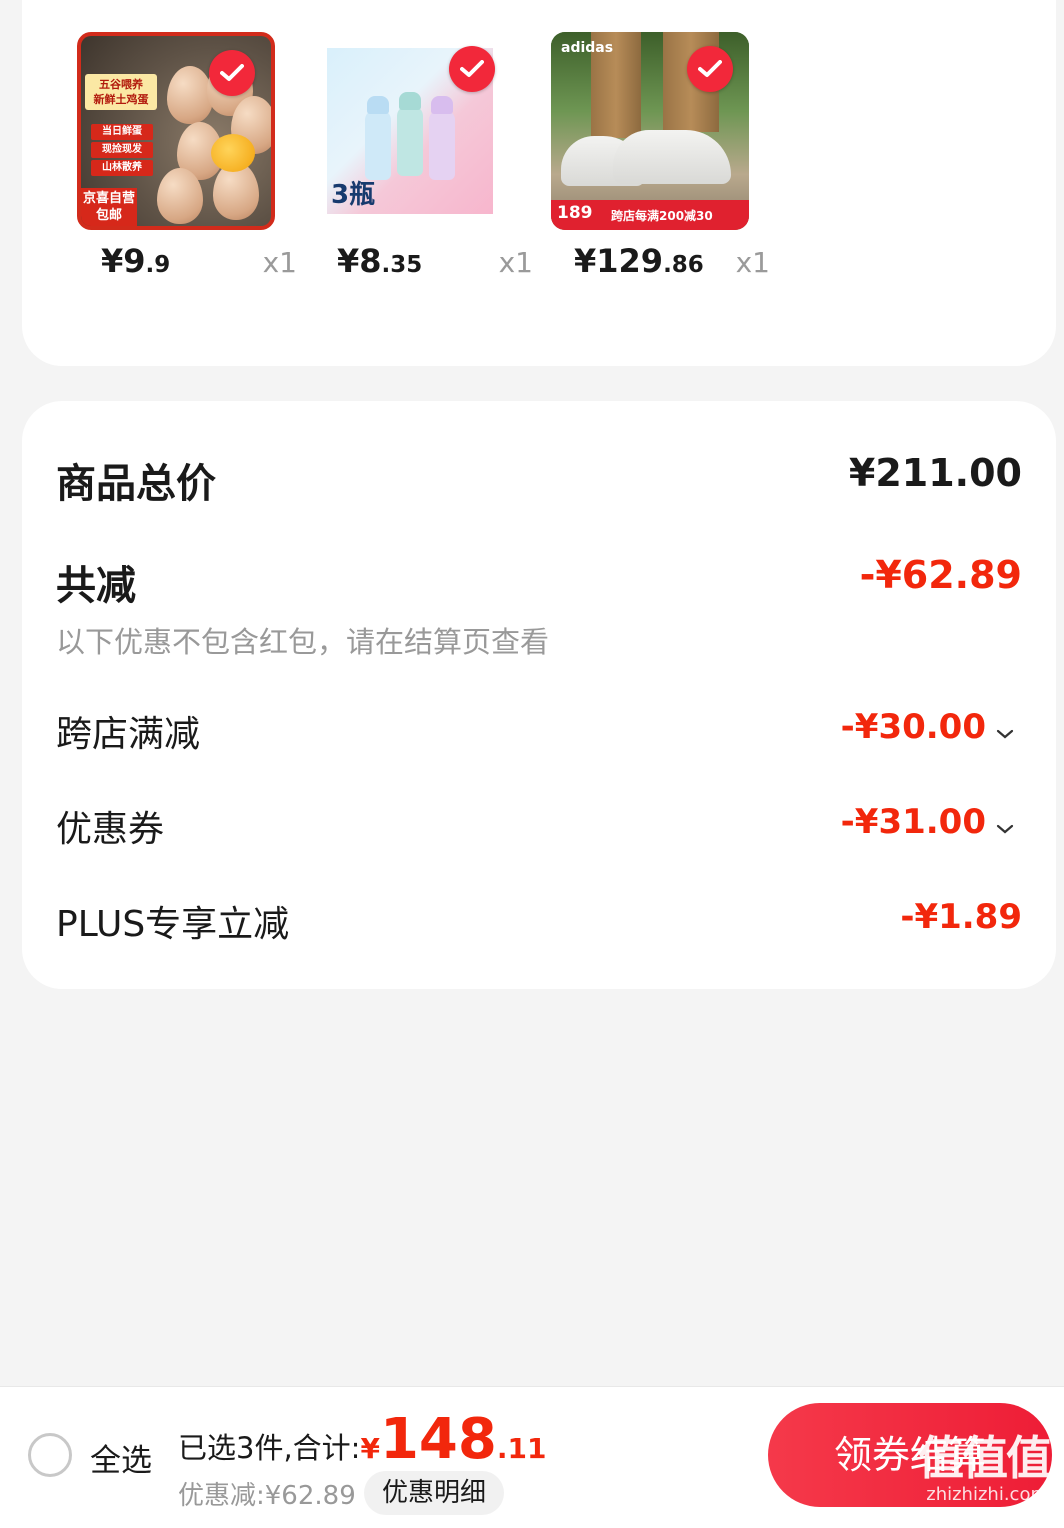  What do you see at coordinates (96, 586) in the screenshot?
I see `total-reduction-label: 共减` at bounding box center [96, 586].